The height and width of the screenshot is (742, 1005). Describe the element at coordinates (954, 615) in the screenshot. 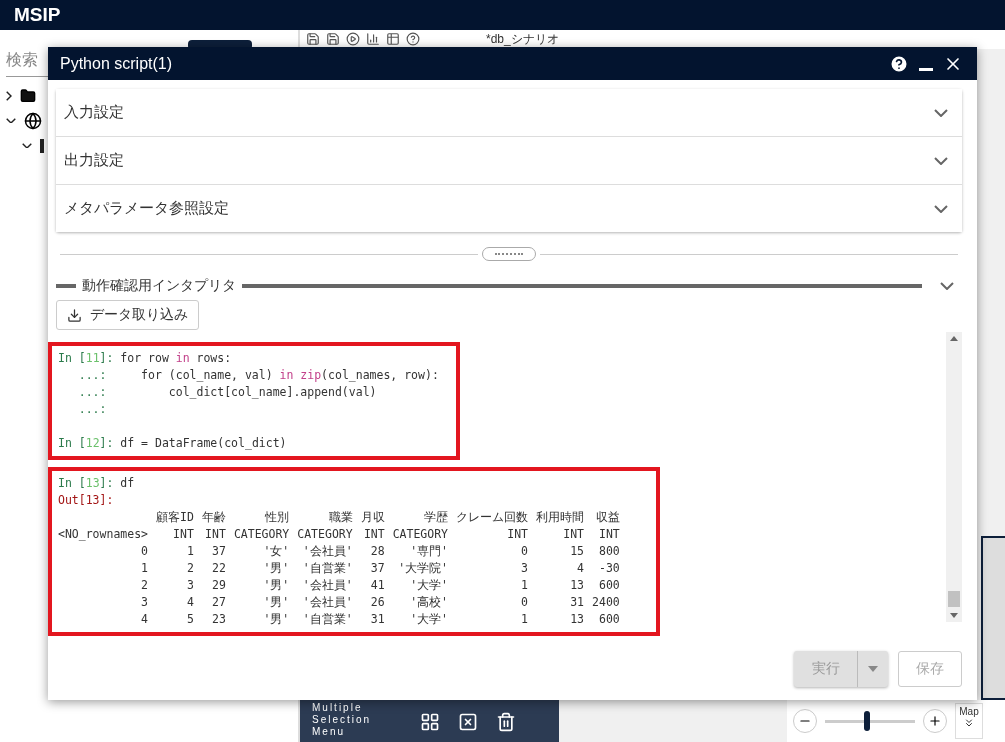

I see `scroll-down-icon` at that location.